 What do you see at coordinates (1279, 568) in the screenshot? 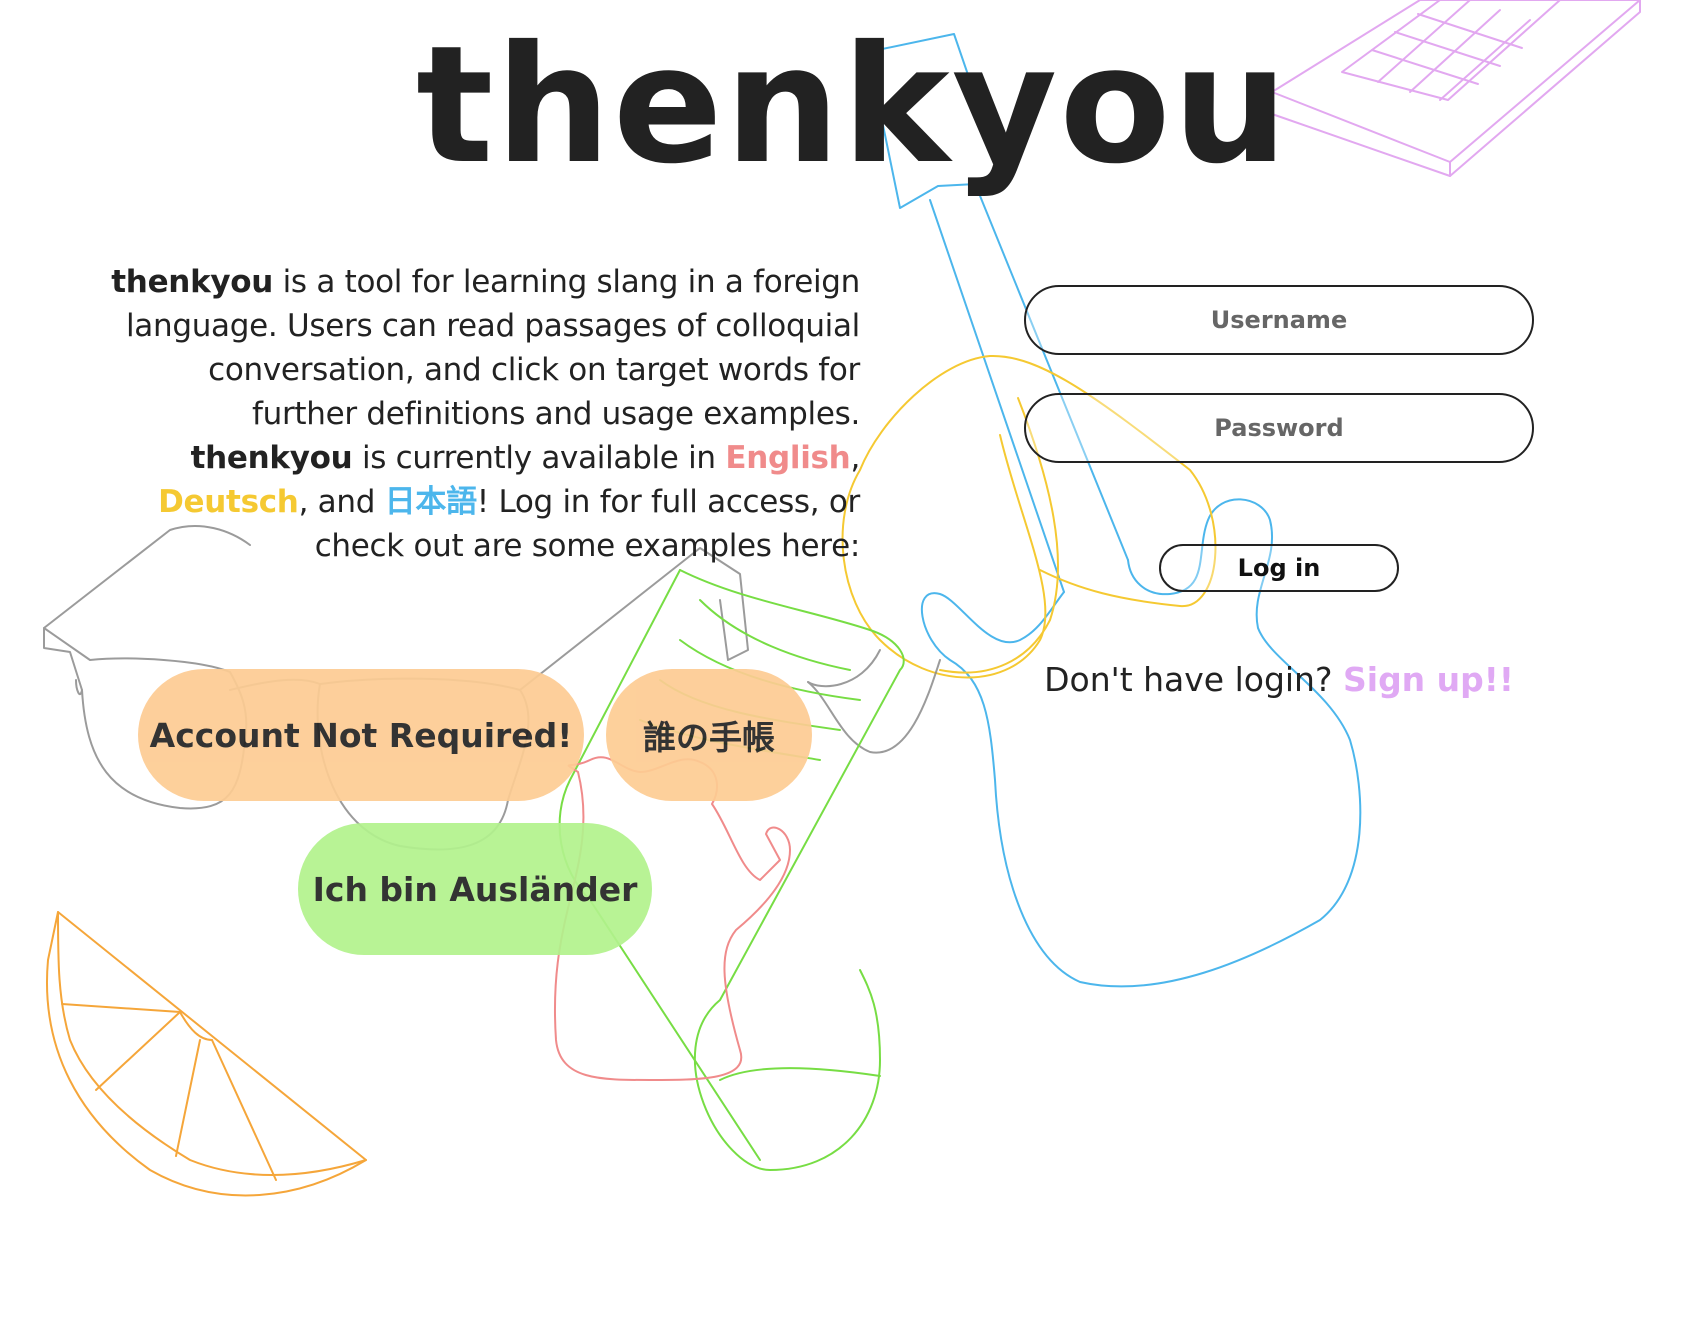
I see `login-button: Log in` at bounding box center [1279, 568].